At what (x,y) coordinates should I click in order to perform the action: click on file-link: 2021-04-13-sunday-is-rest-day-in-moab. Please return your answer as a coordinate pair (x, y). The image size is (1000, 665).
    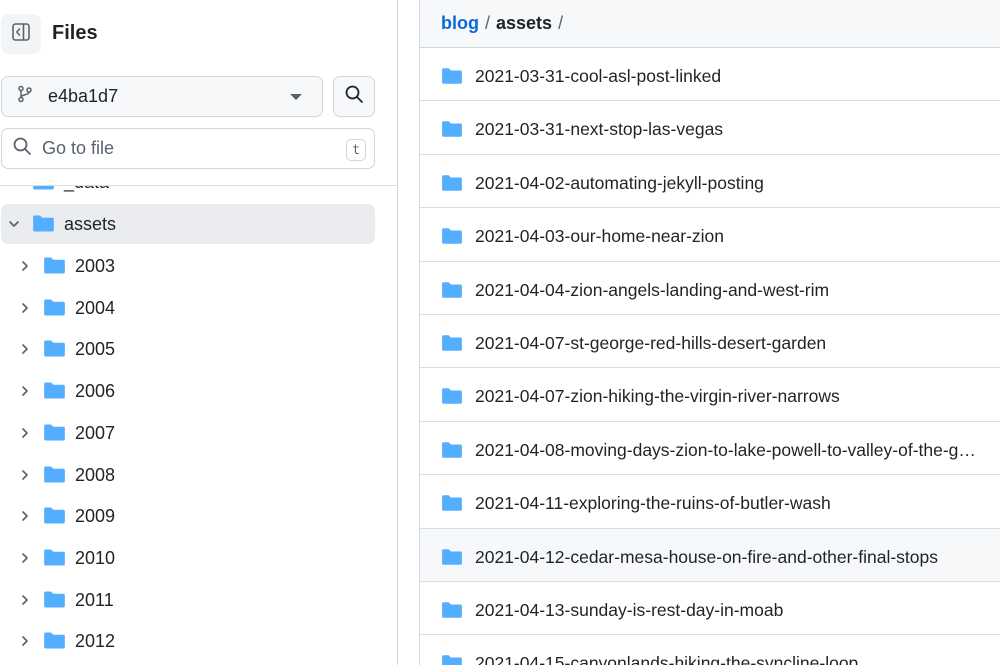
    Looking at the image, I should click on (629, 610).